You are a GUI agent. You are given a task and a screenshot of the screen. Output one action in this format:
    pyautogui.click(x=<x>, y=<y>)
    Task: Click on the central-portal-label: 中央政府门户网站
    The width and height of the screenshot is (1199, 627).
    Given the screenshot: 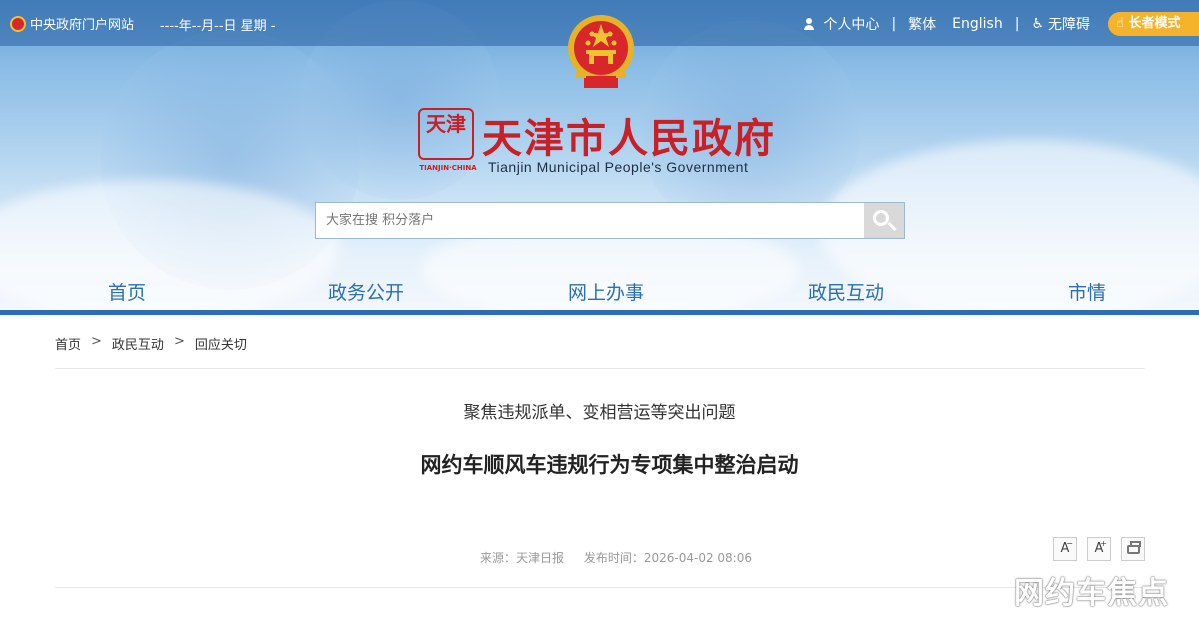 What is the action you would take?
    pyautogui.click(x=82, y=25)
    